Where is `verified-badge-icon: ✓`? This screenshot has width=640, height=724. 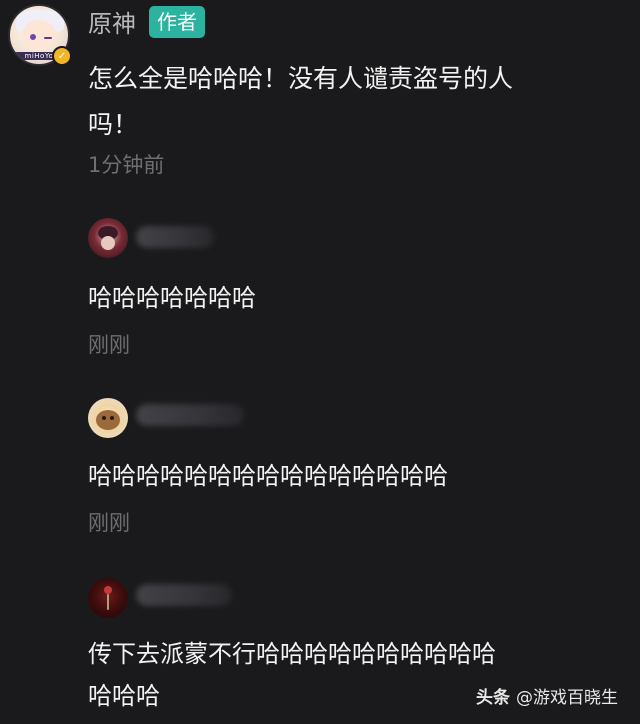 verified-badge-icon: ✓ is located at coordinates (62, 56).